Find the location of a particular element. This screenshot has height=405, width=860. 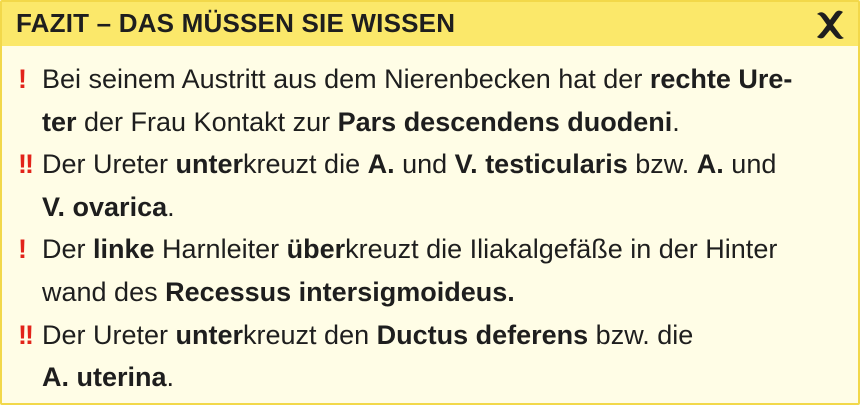

bold-term: ter is located at coordinates (59, 121).